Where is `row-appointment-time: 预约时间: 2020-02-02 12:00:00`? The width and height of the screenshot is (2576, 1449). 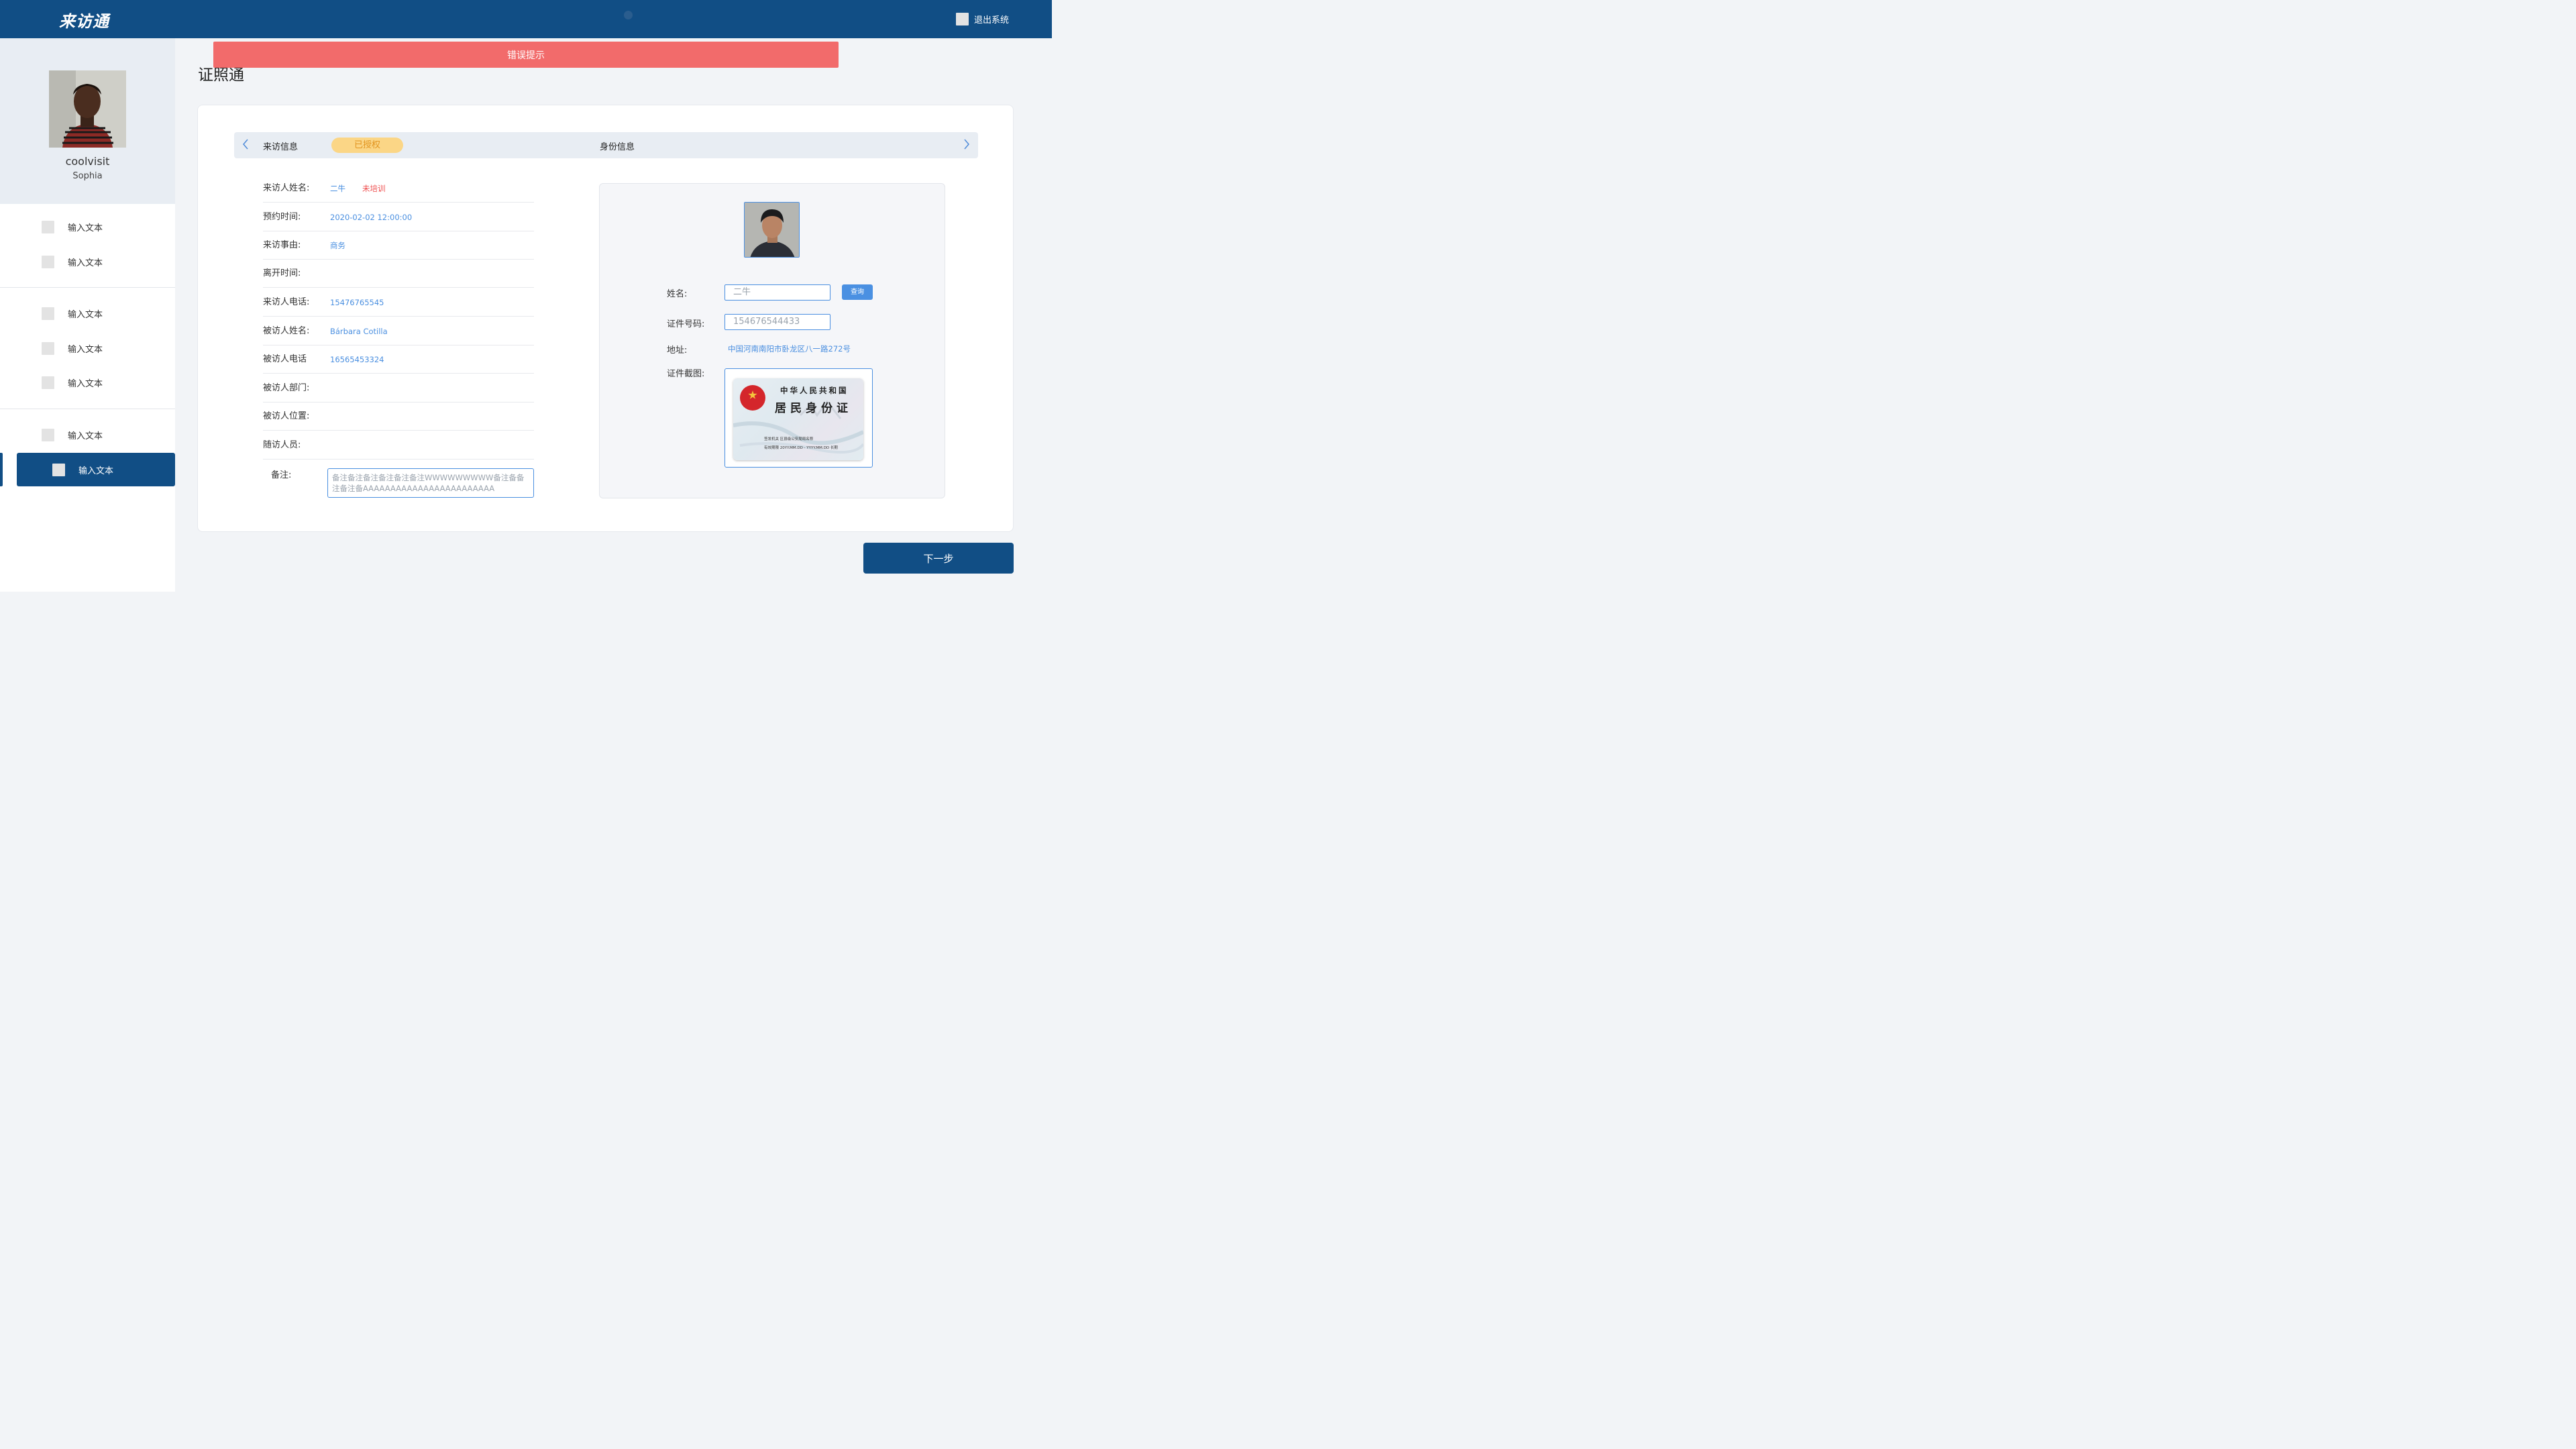 row-appointment-time: 预约时间: 2020-02-02 12:00:00 is located at coordinates (398, 217).